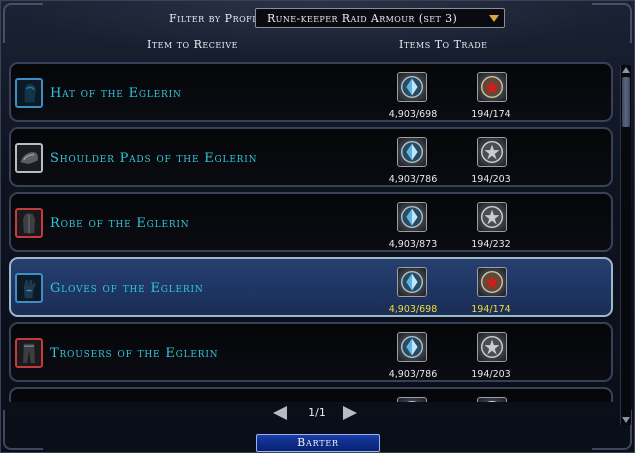 Image resolution: width=635 pixels, height=453 pixels. Describe the element at coordinates (154, 158) in the screenshot. I see `item-name: Shoulder Pads of the Eglerin` at that location.